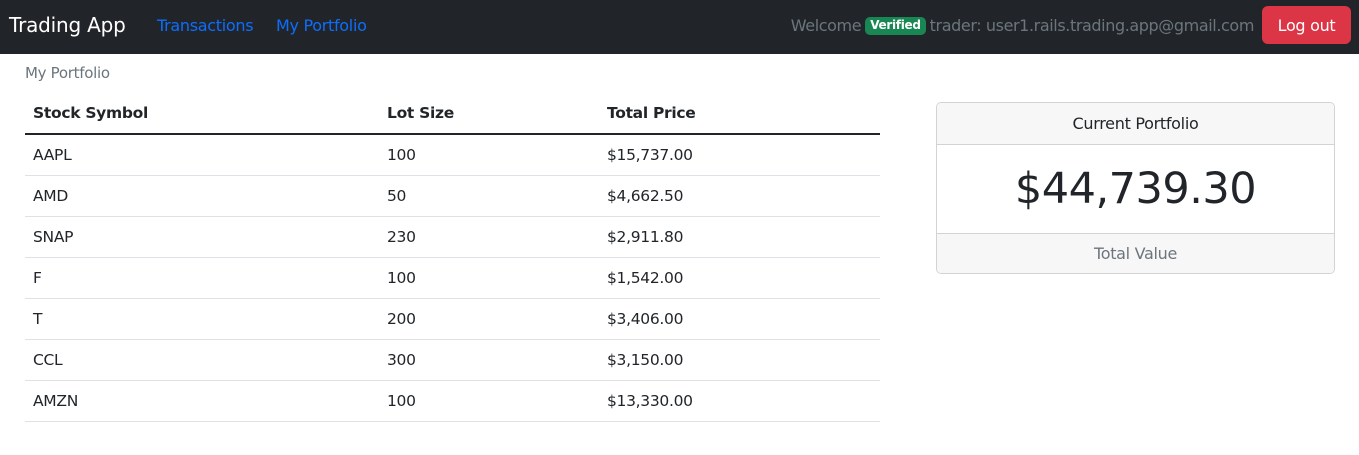 The width and height of the screenshot is (1359, 455). What do you see at coordinates (489, 237) in the screenshot?
I see `cell-lot-size: 230` at bounding box center [489, 237].